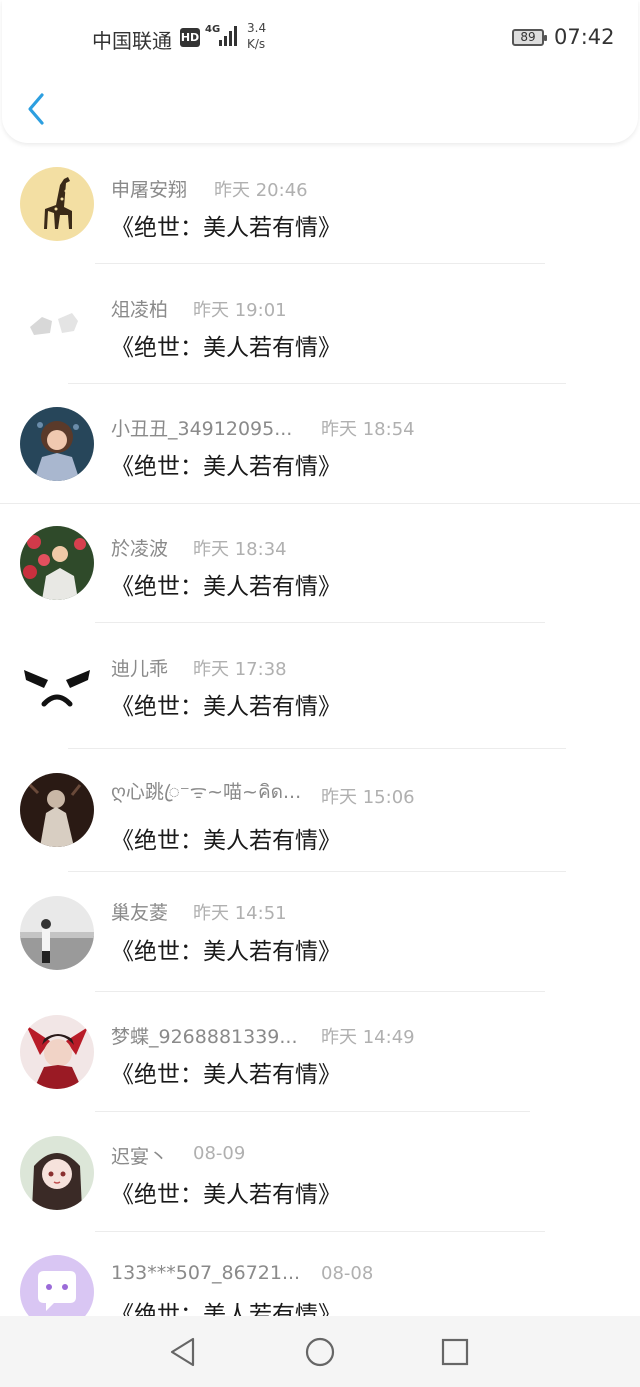 This screenshot has height=1387, width=640. I want to click on top-bar: 中国联通 HD 4G 3.4 K/s 89 07:42, so click(320, 71).